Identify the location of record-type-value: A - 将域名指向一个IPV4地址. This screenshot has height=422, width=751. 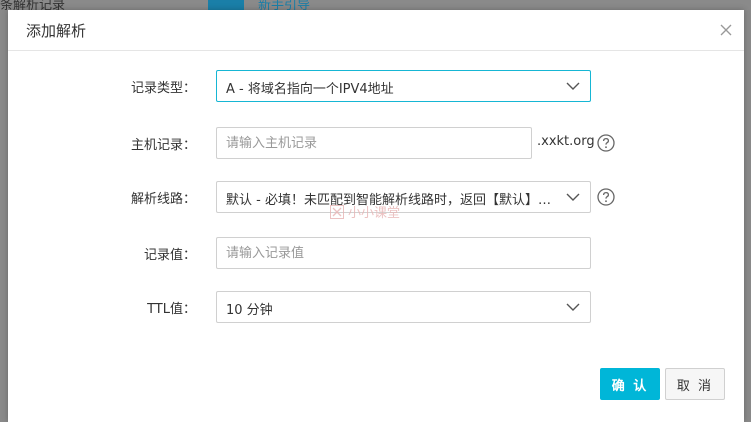
(310, 89).